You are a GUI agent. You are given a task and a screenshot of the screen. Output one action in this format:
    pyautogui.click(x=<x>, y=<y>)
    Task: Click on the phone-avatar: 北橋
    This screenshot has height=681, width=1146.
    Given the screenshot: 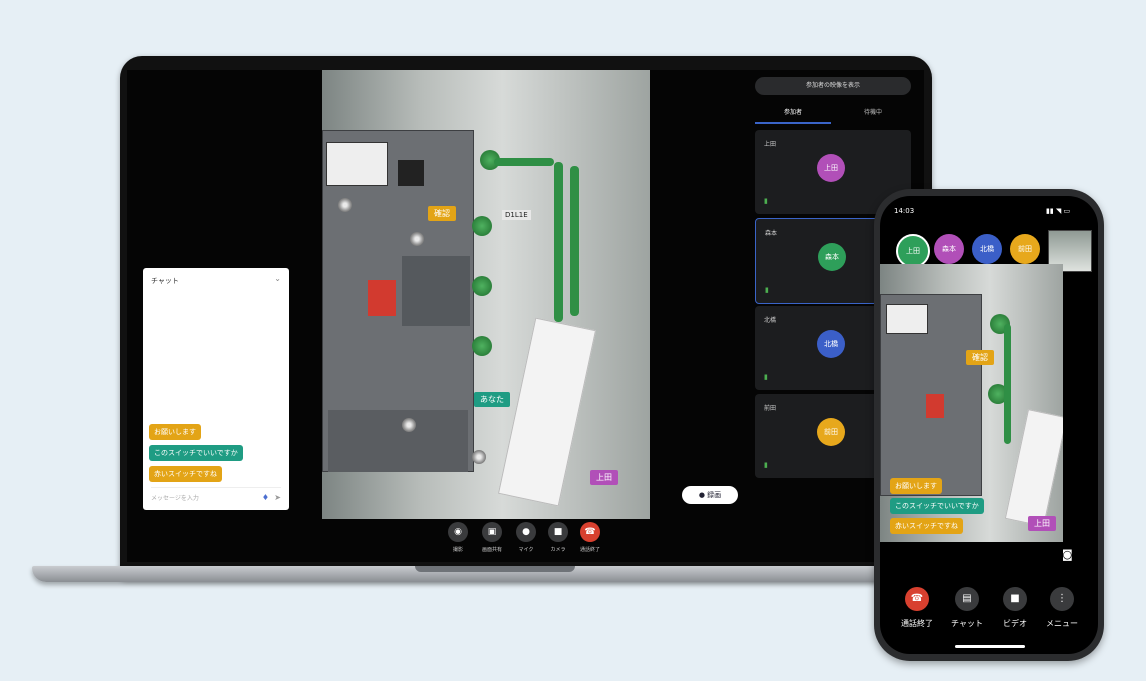 What is the action you would take?
    pyautogui.click(x=987, y=249)
    